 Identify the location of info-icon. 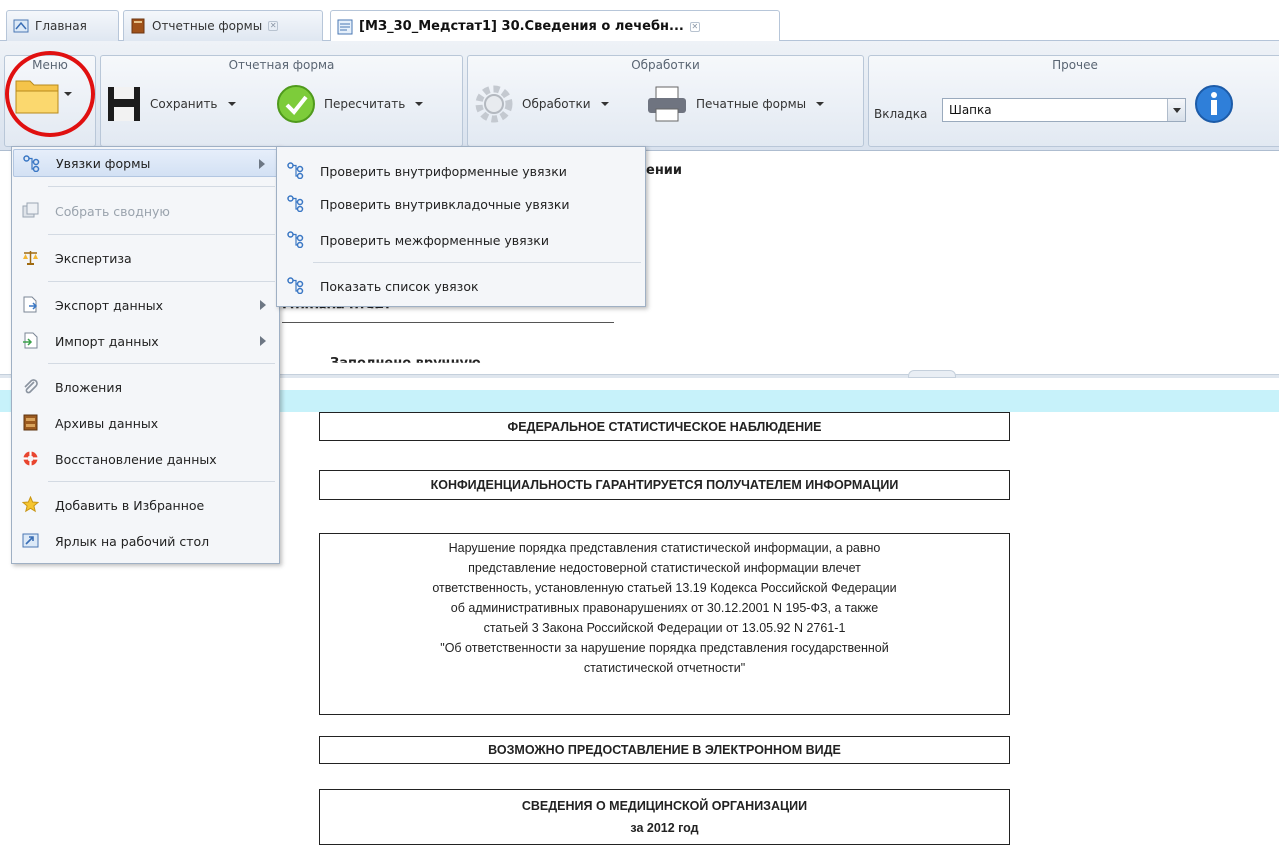
(1214, 104).